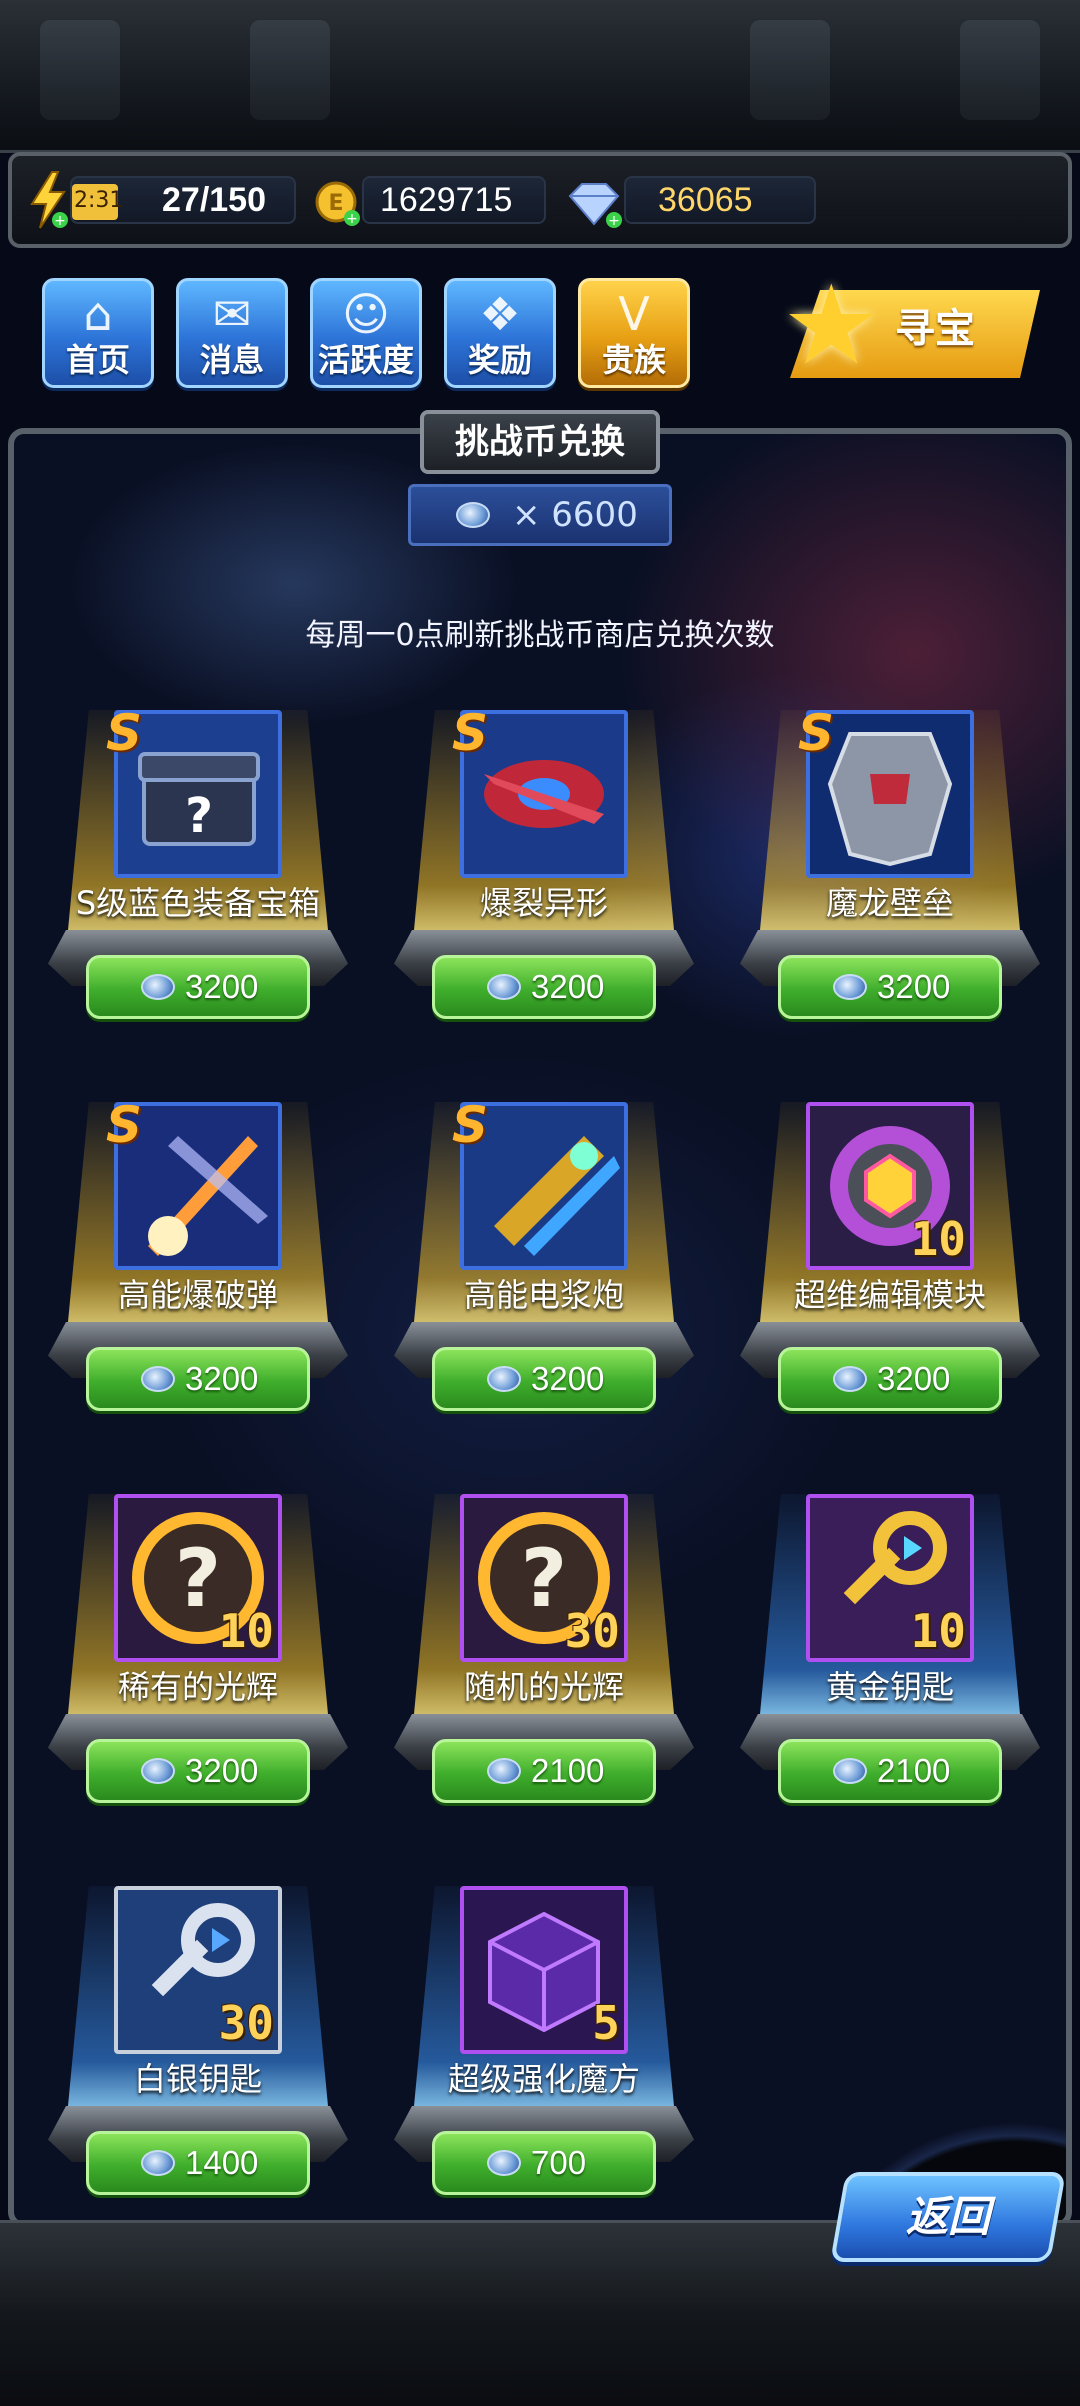 The image size is (1080, 2406). What do you see at coordinates (198, 1253) in the screenshot?
I see `shop-item: S 高能爆破弹 3200` at bounding box center [198, 1253].